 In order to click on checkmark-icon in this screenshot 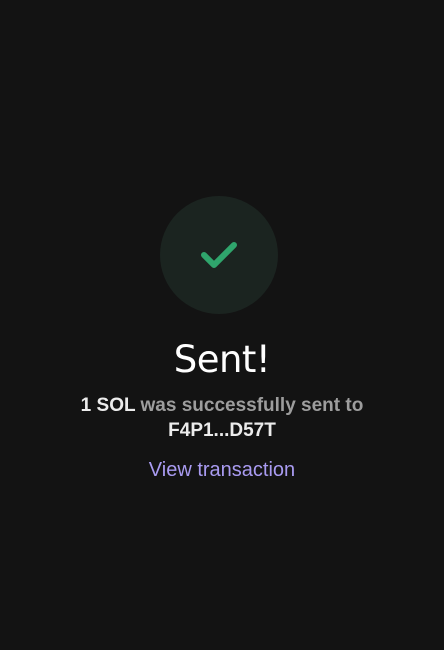, I will do `click(219, 255)`.